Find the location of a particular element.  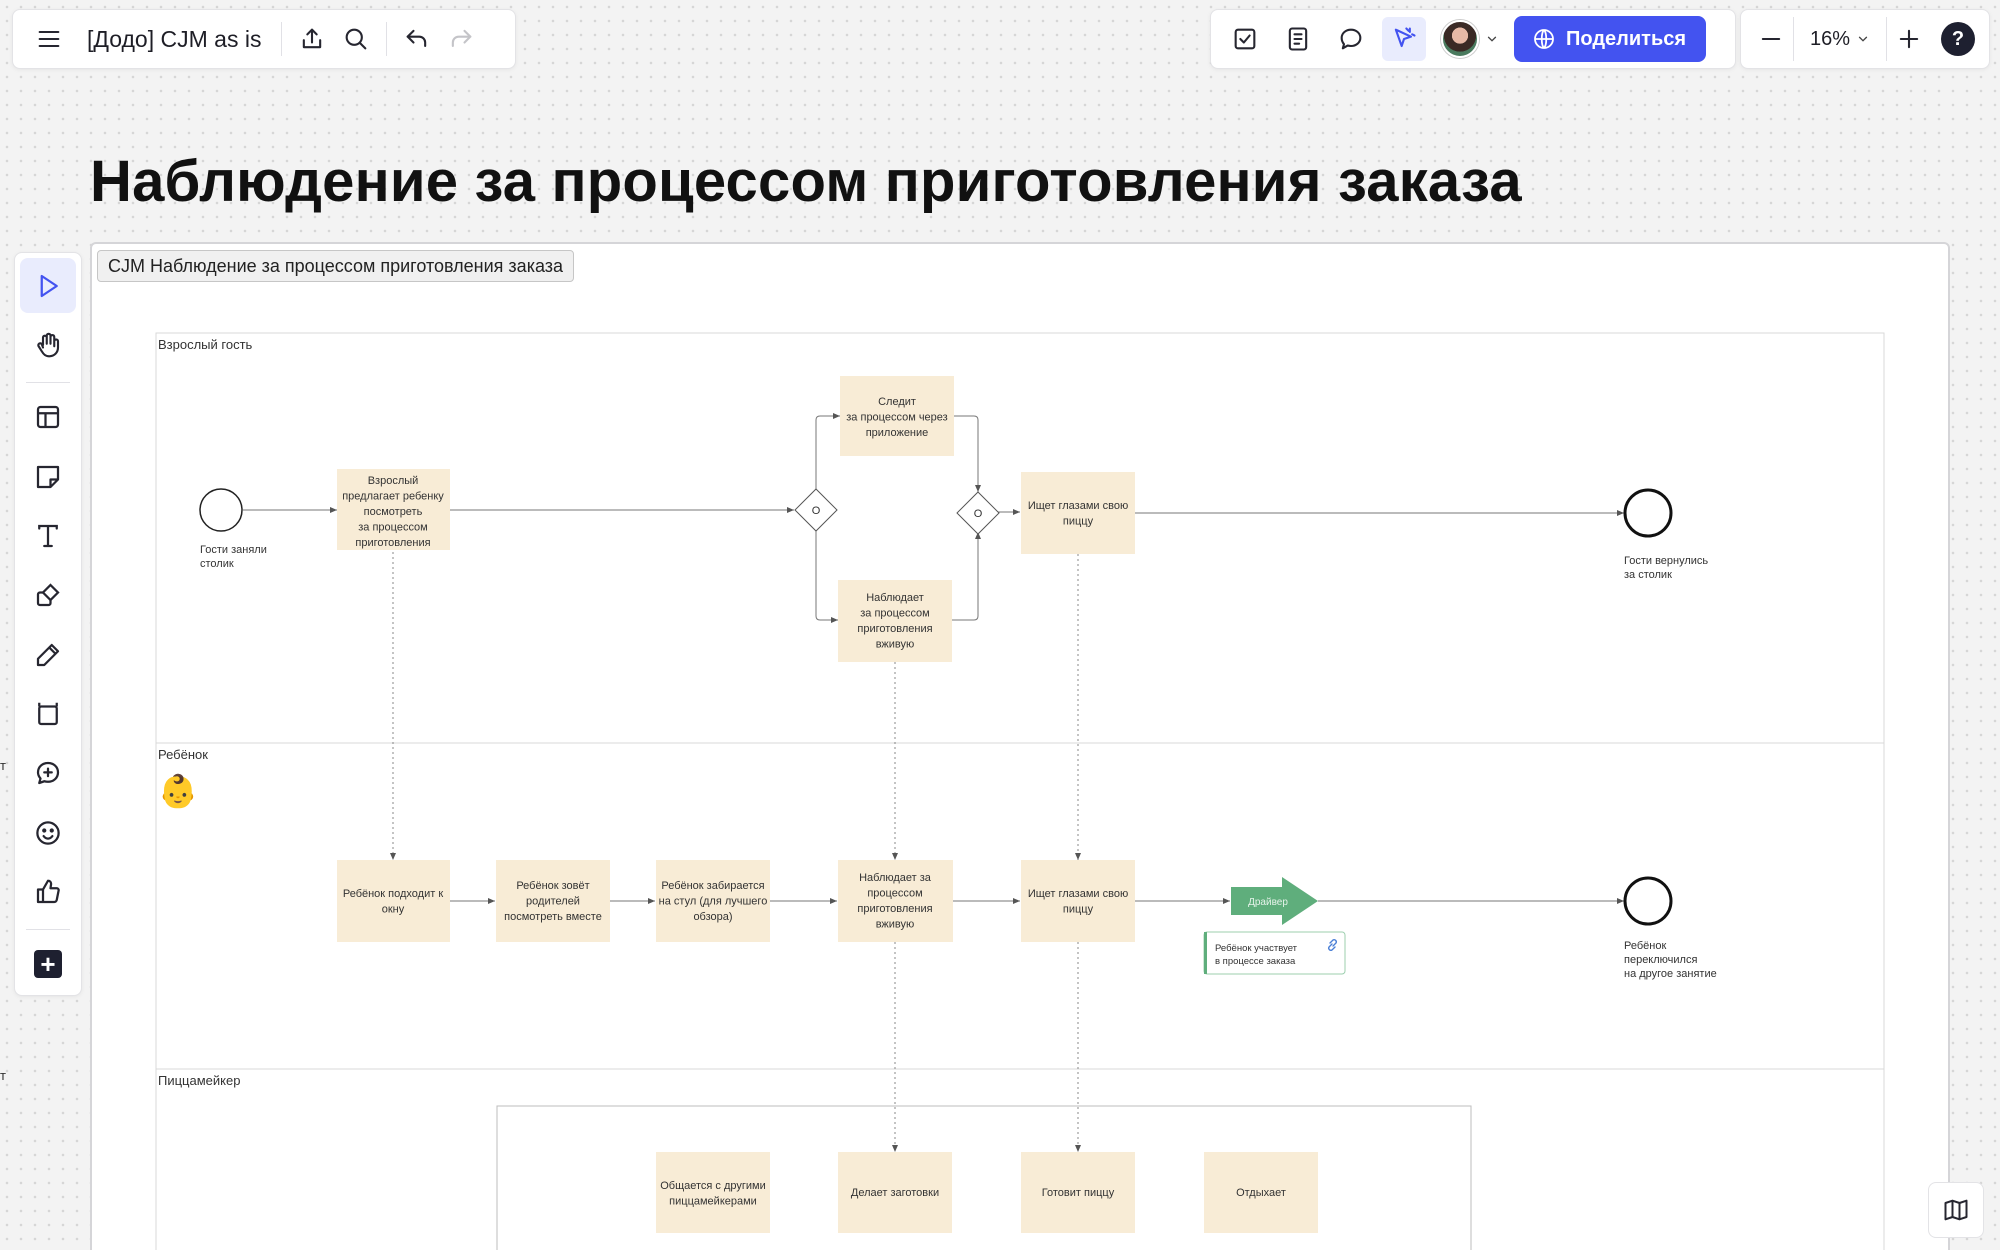

tasks-button is located at coordinates (1245, 39).